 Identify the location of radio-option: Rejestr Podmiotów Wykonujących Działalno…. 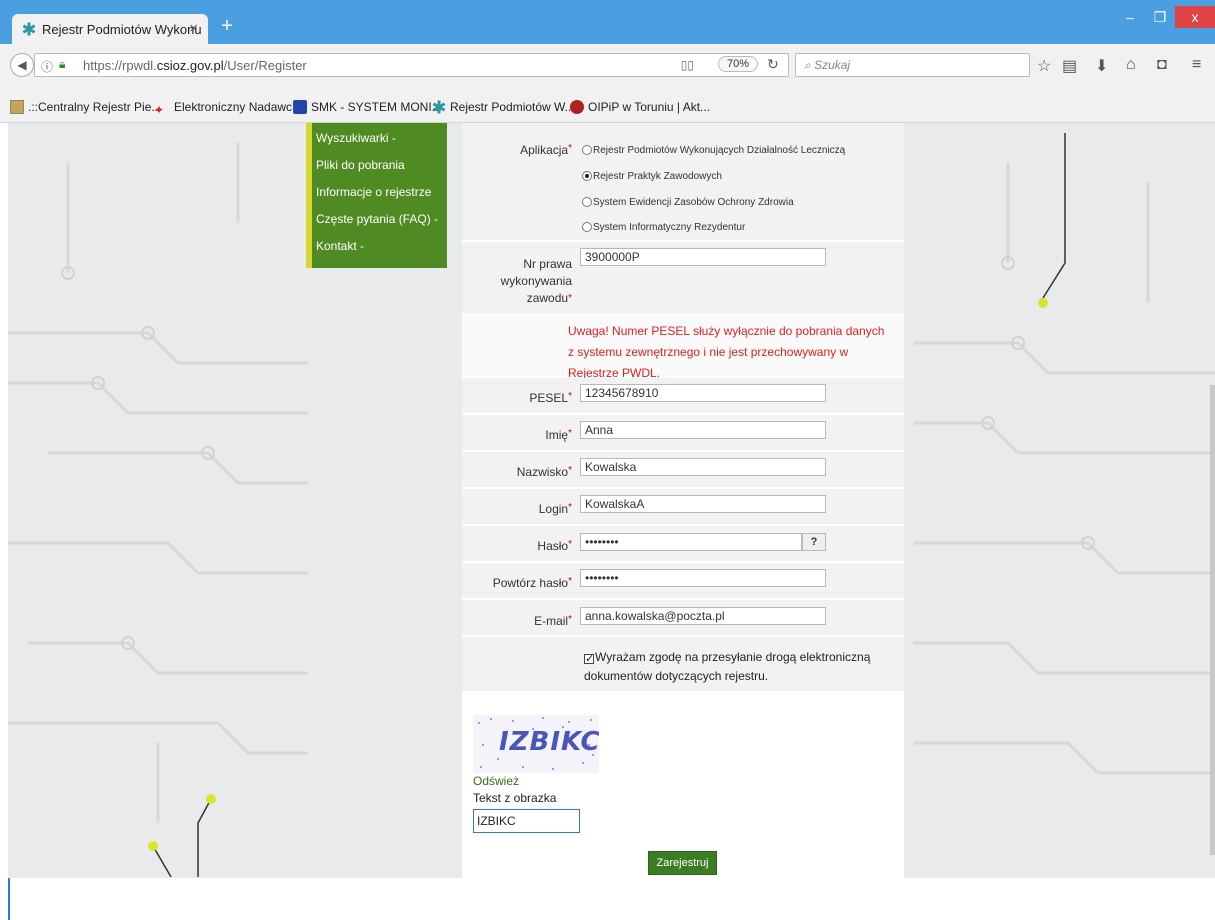
(713, 150).